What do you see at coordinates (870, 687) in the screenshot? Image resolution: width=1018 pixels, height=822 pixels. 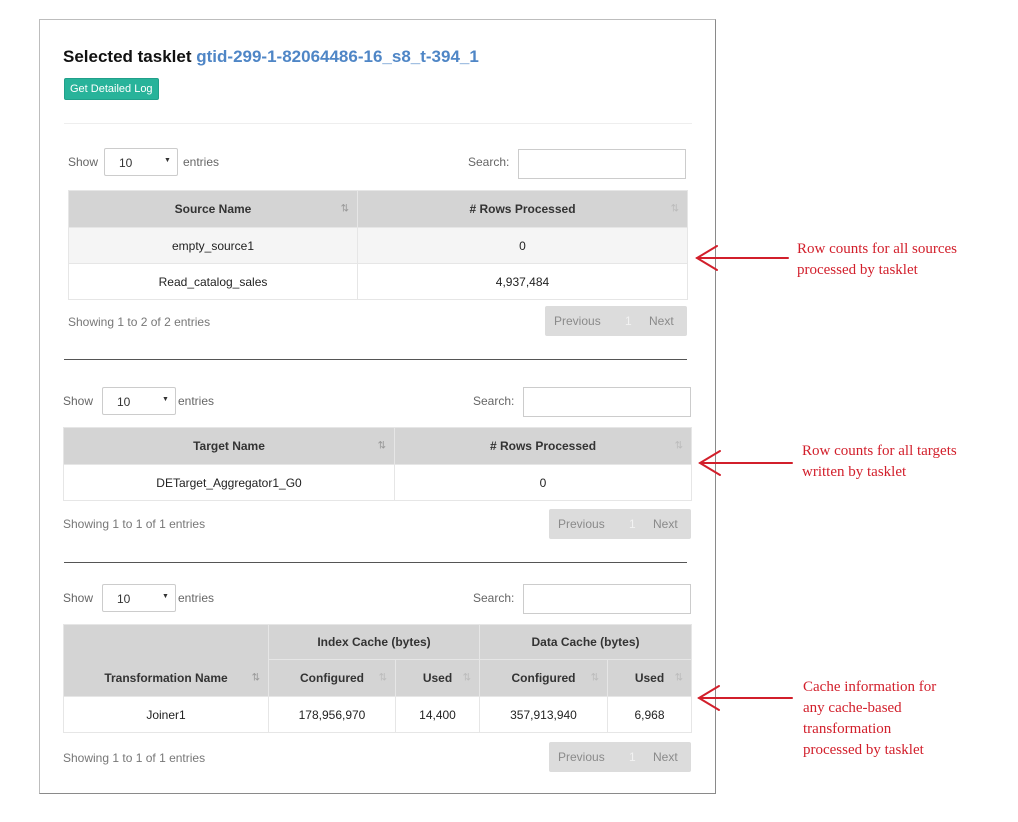 I see `annotation-line: Cache information for` at bounding box center [870, 687].